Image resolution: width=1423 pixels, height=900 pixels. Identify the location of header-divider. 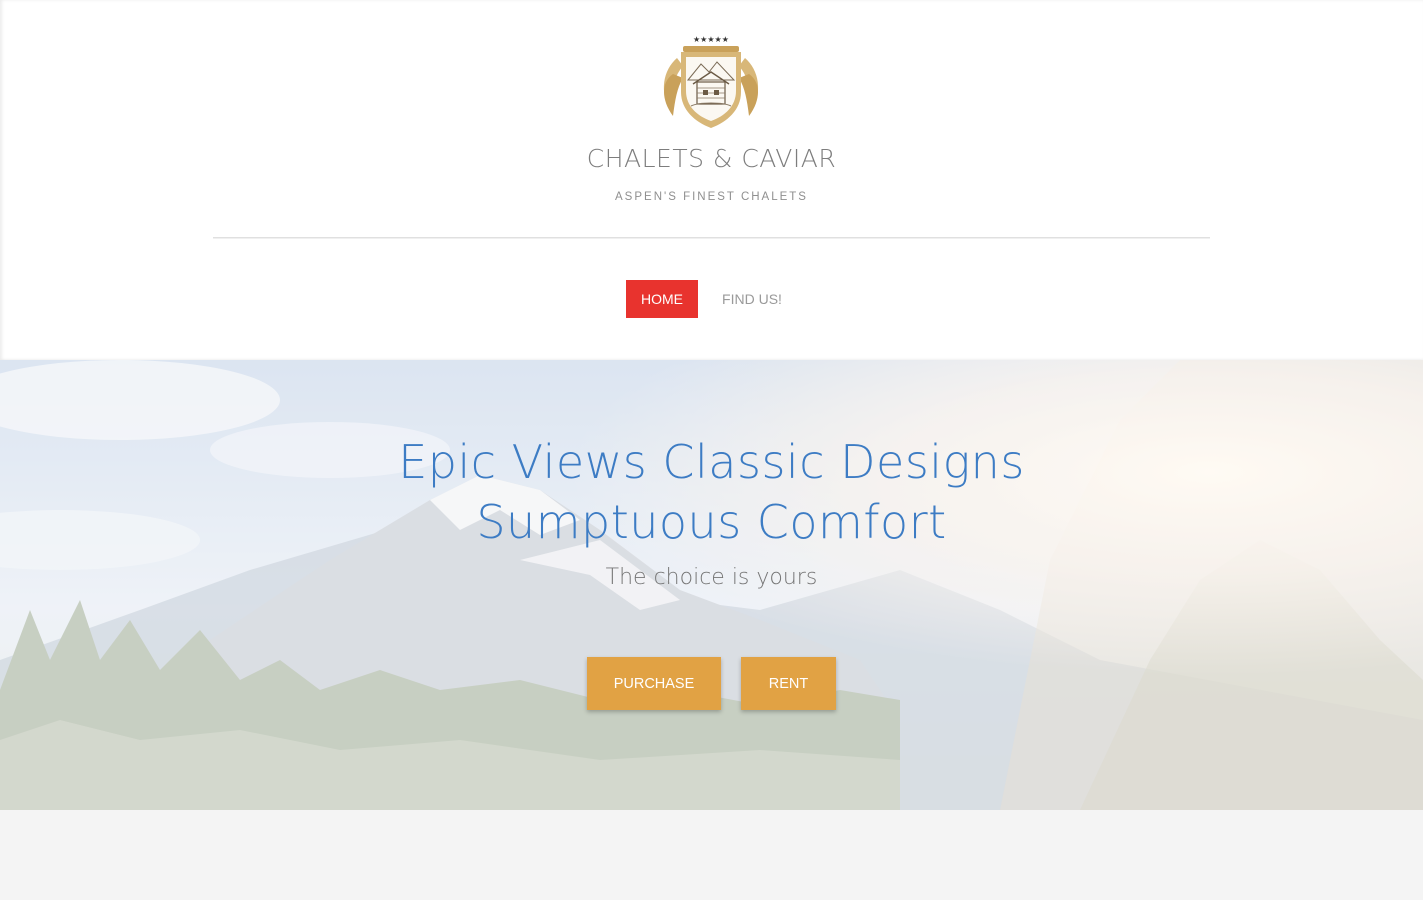
(711, 238).